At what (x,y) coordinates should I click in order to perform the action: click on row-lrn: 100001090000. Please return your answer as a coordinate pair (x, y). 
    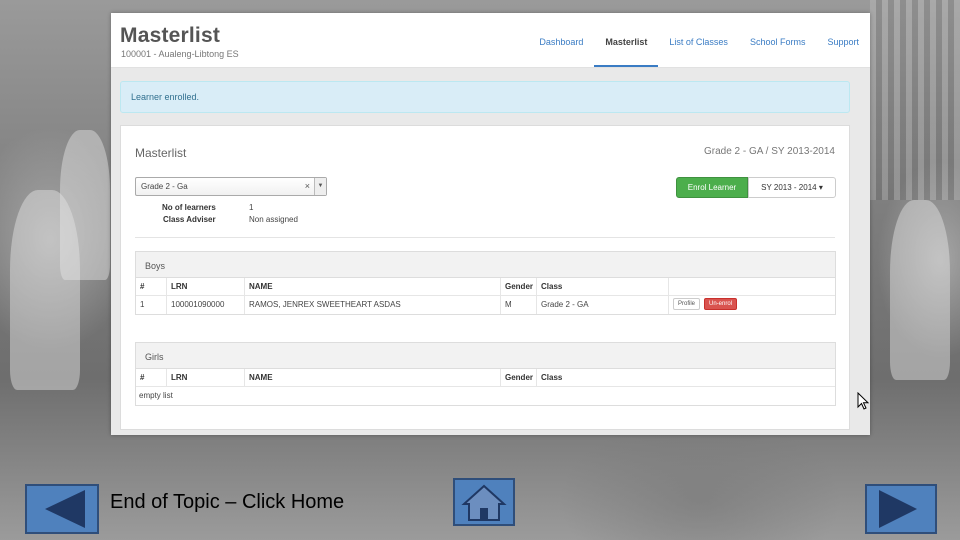
    Looking at the image, I should click on (205, 305).